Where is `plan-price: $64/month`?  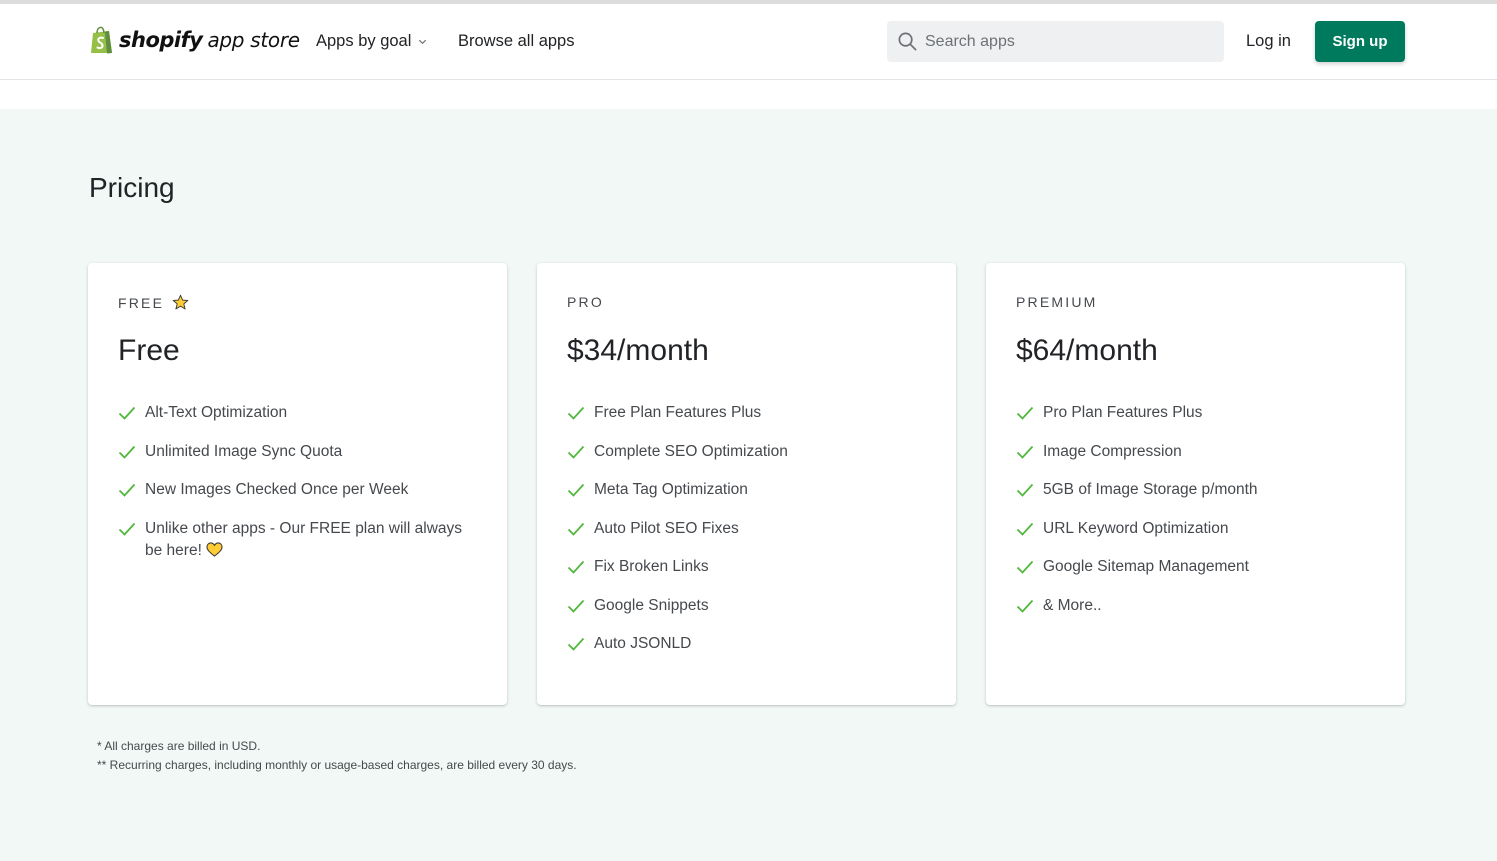 plan-price: $64/month is located at coordinates (1087, 350).